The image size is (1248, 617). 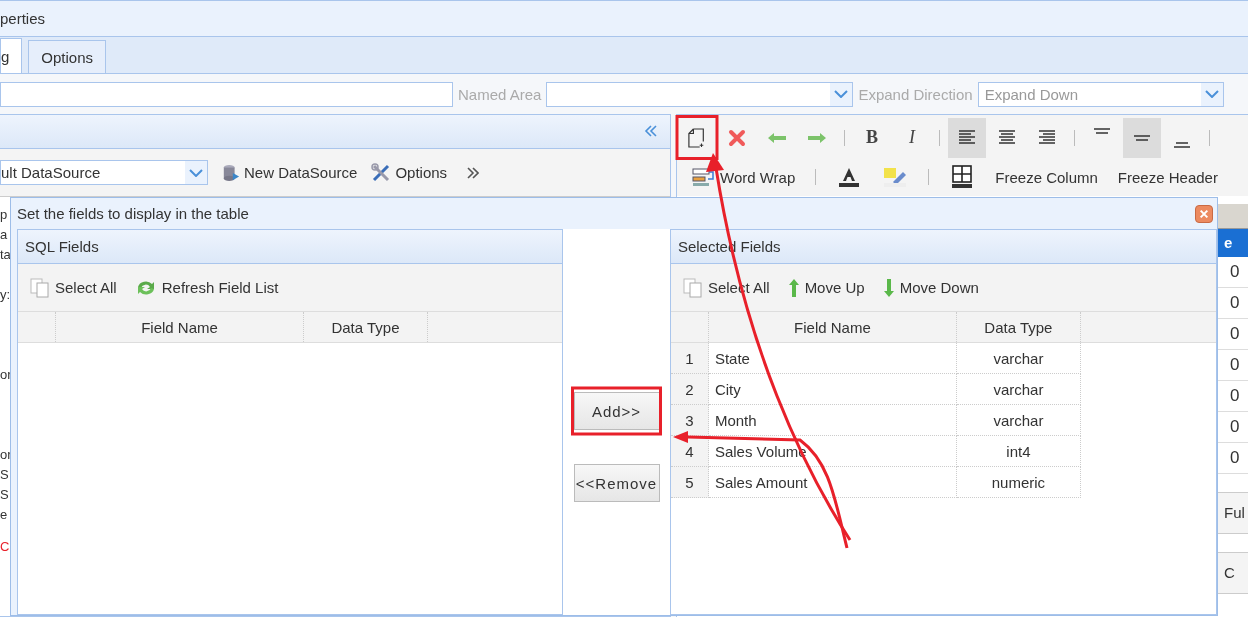 What do you see at coordinates (473, 172) in the screenshot?
I see `more-icon` at bounding box center [473, 172].